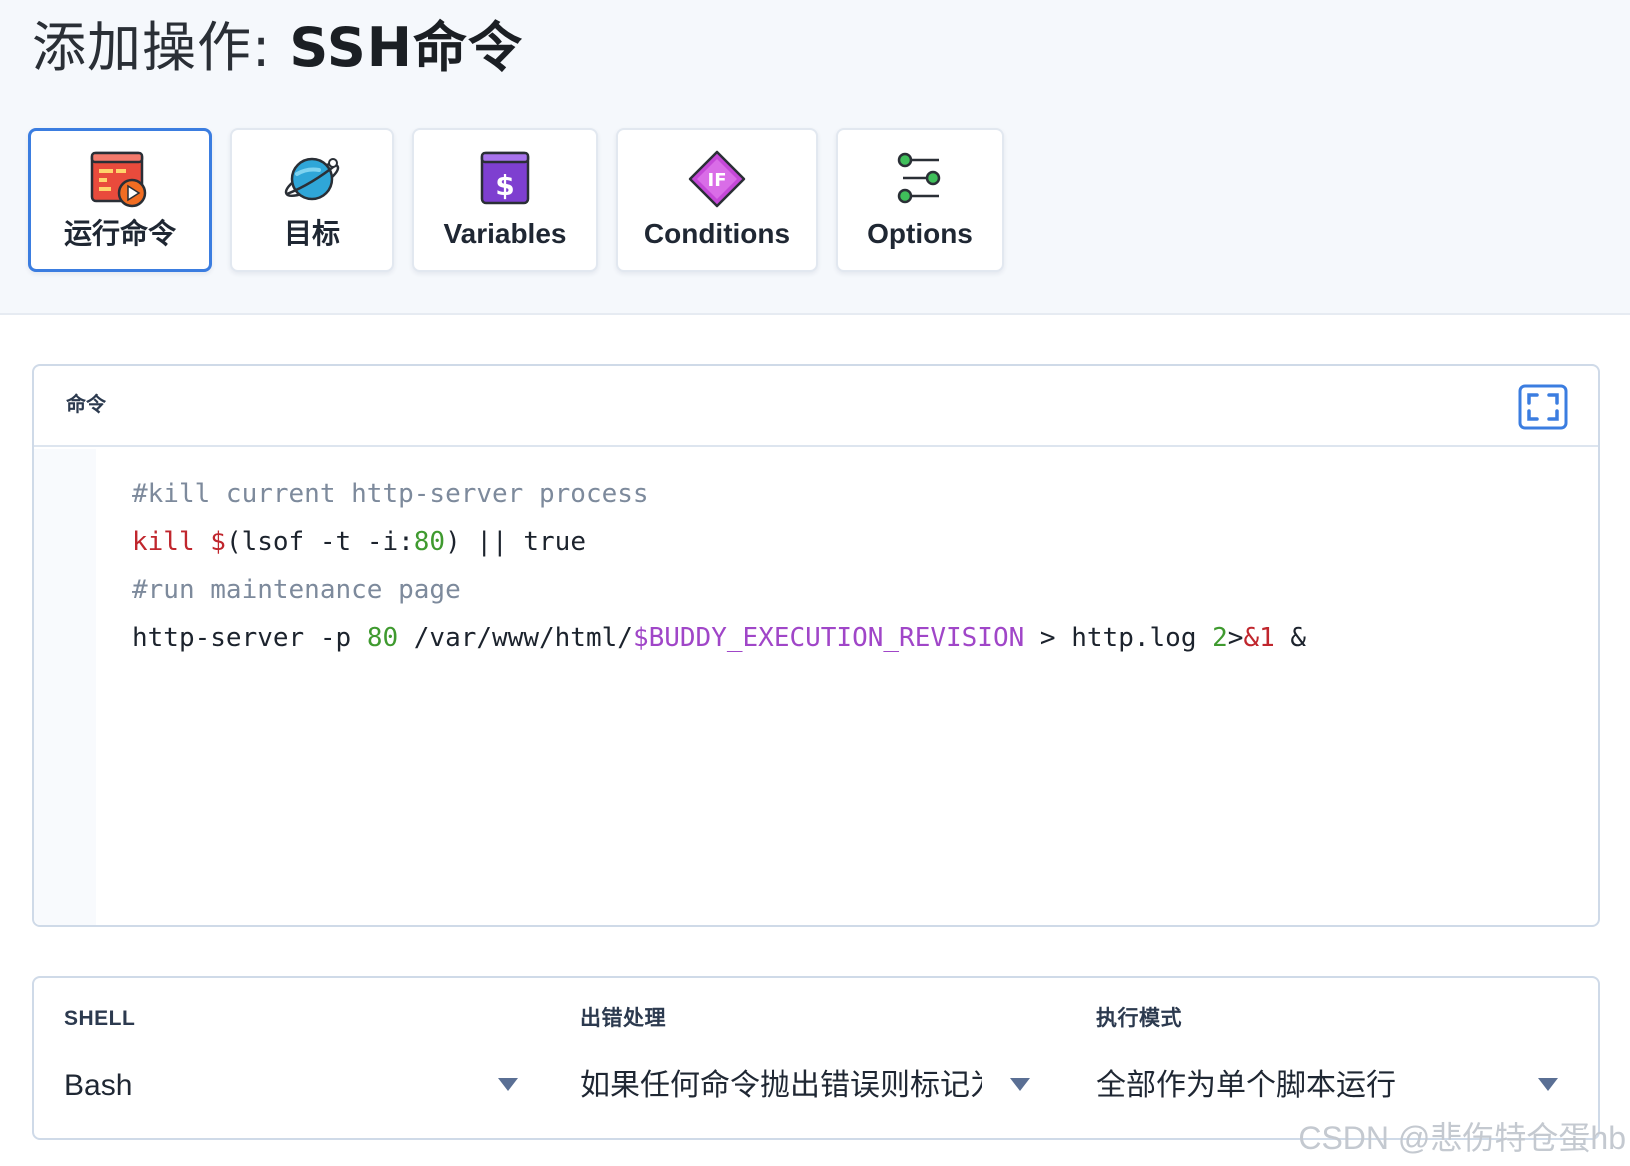 This screenshot has height=1166, width=1630. I want to click on exec-mode-field: 执行模式 全部作为单个脚本运行, so click(1336, 1058).